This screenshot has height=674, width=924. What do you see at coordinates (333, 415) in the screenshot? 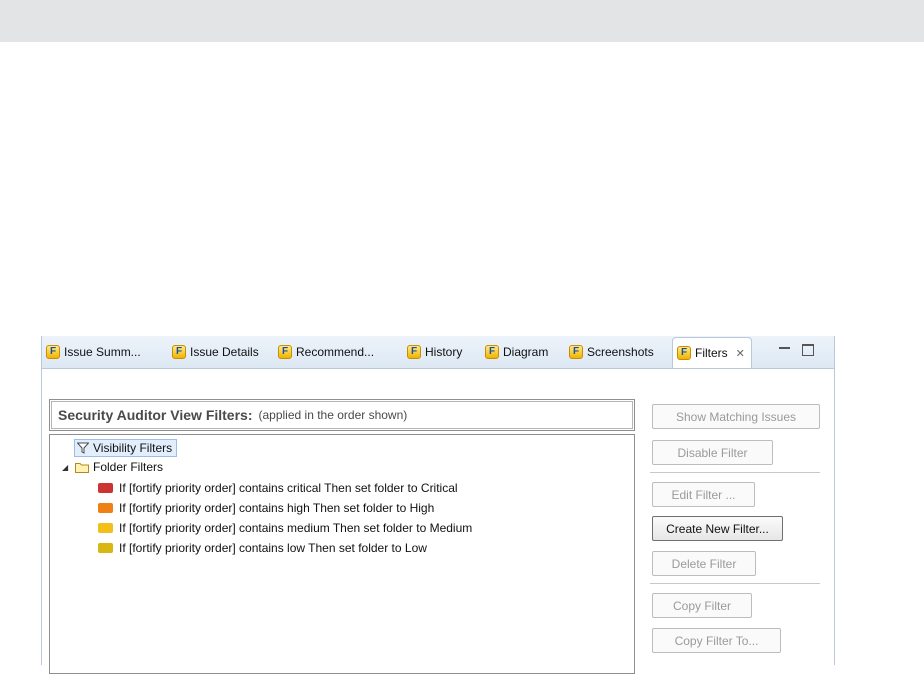
I see `panel-subtitle: (applied in the order shown)` at bounding box center [333, 415].